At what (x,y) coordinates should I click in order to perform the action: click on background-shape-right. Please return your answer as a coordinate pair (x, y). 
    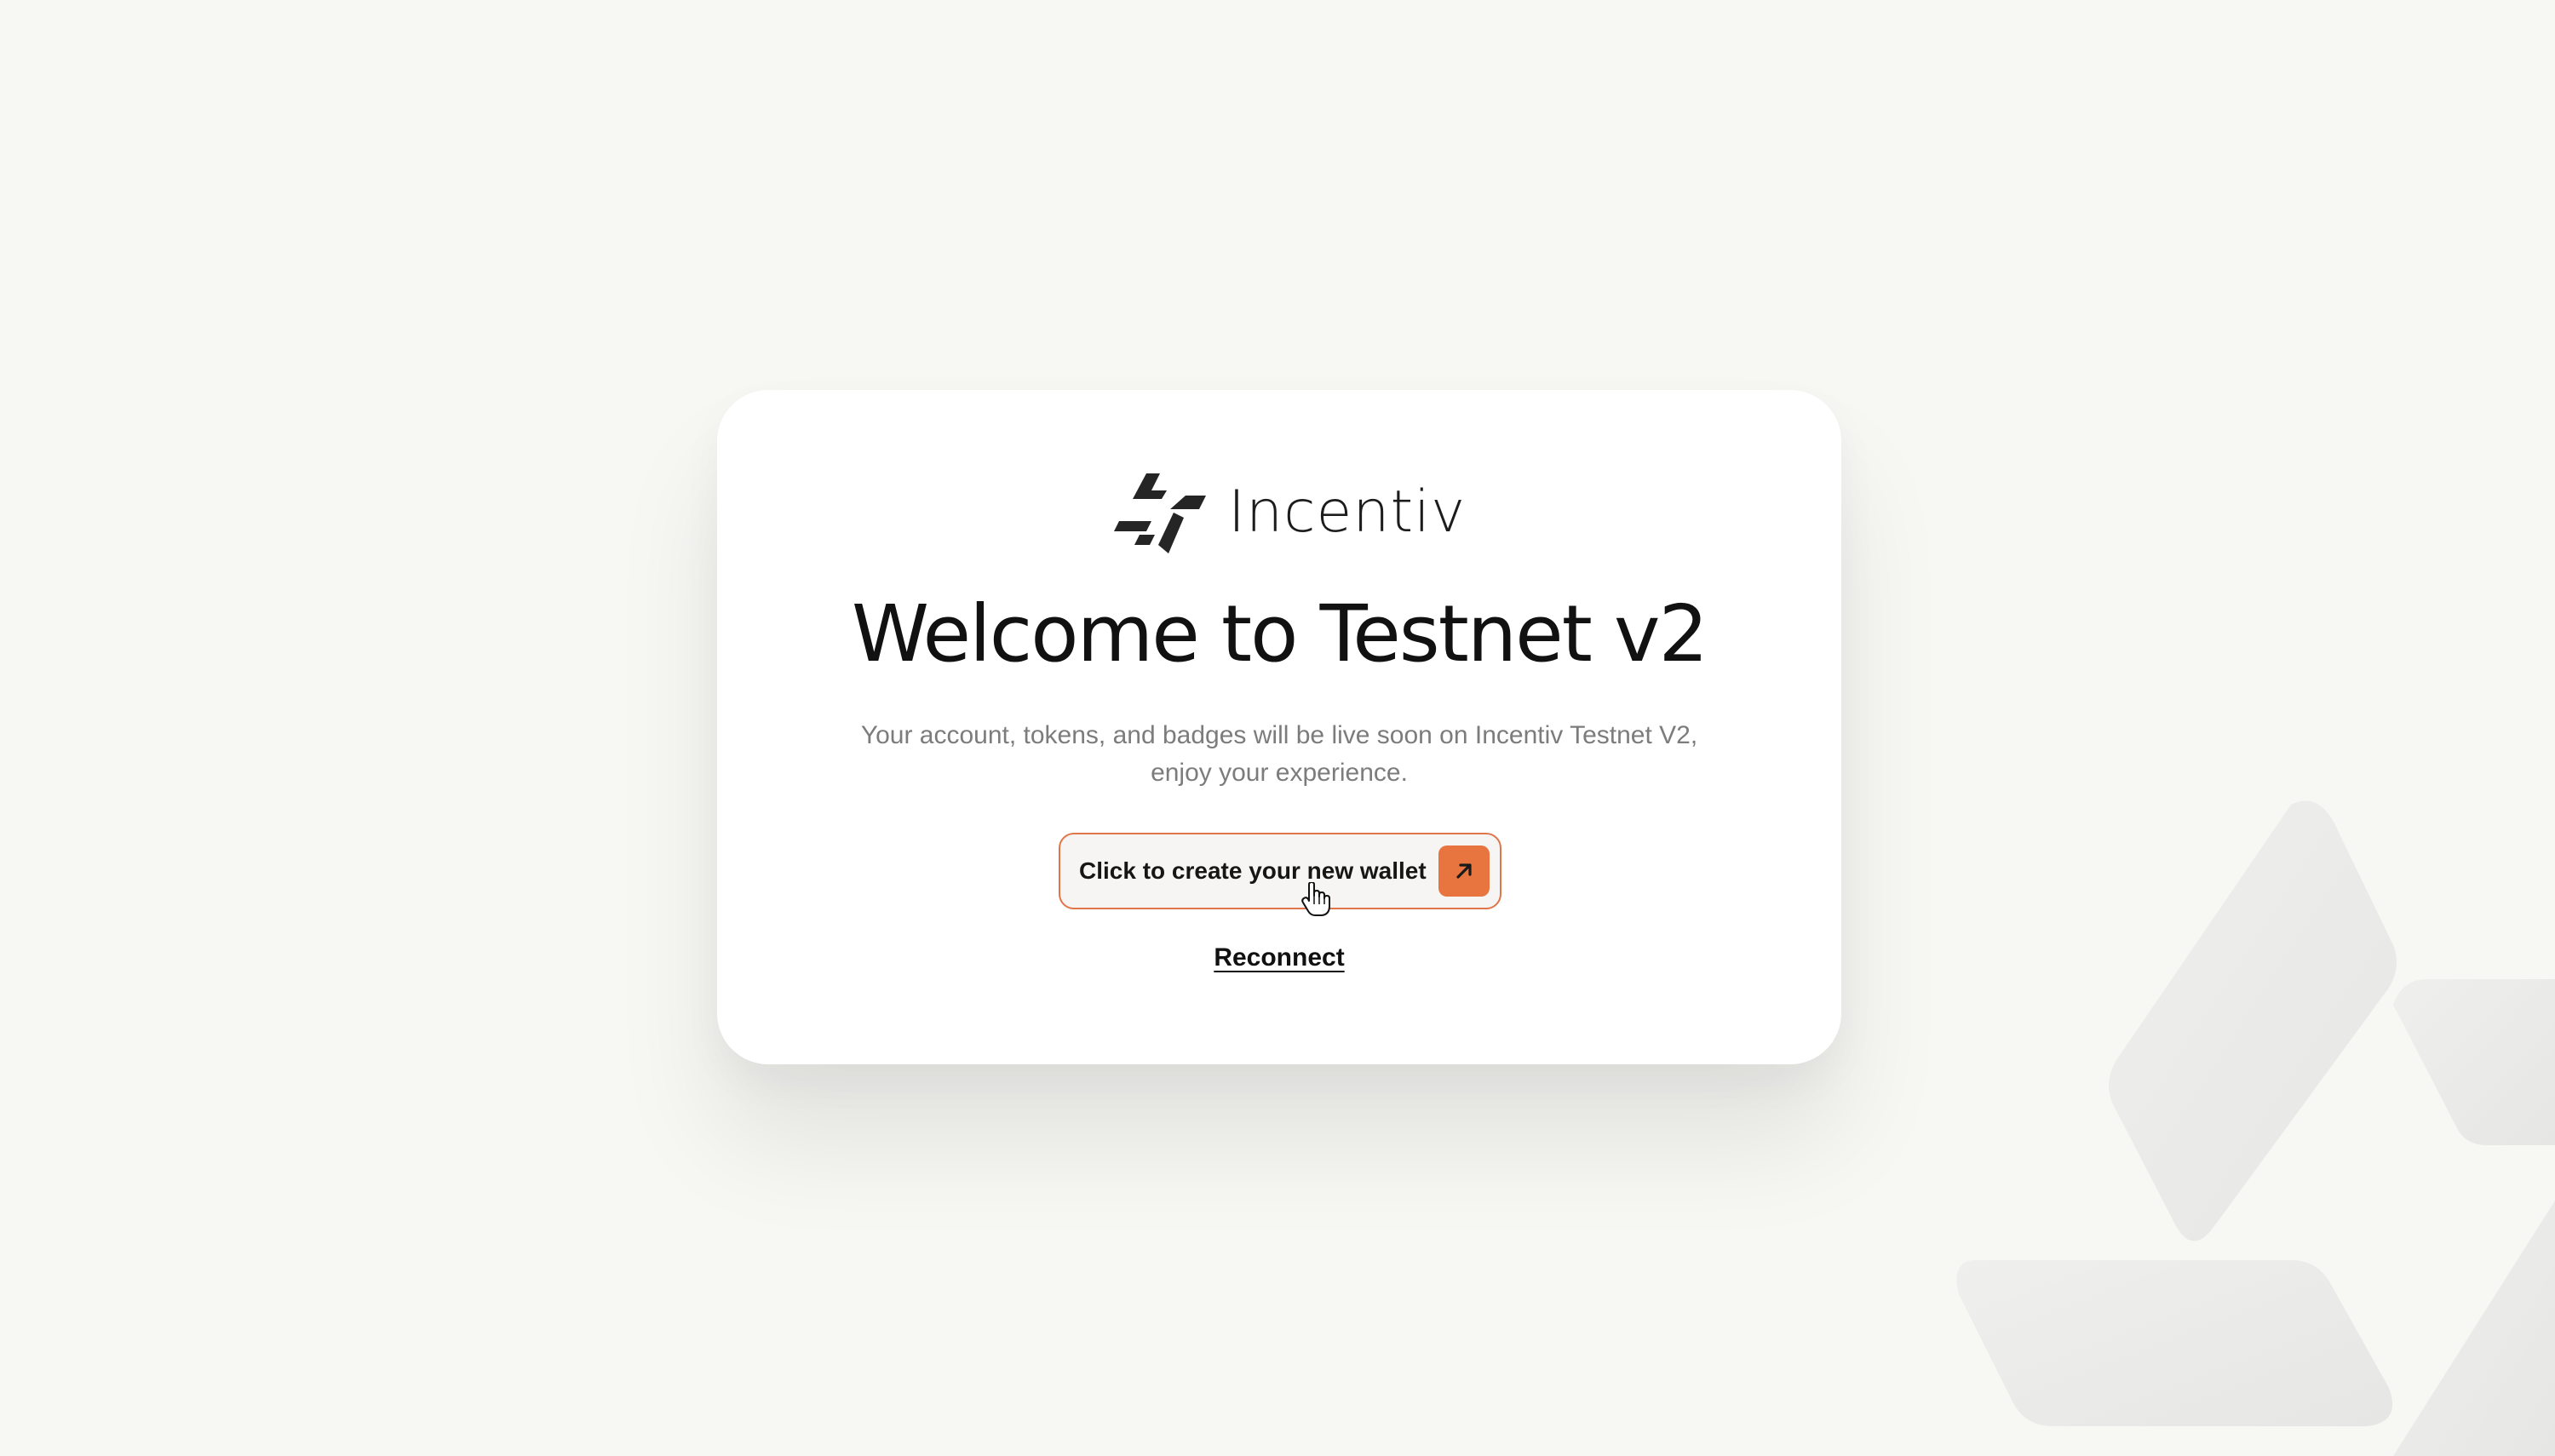
    Looking at the image, I should click on (2474, 1062).